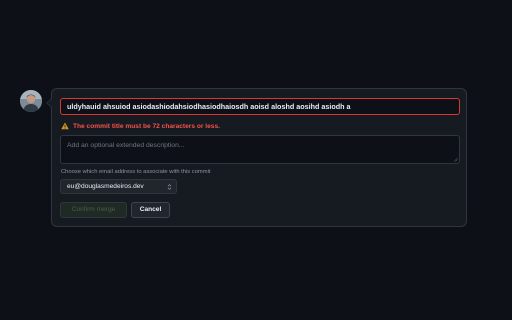 The height and width of the screenshot is (320, 512). What do you see at coordinates (150, 210) in the screenshot?
I see `cancel-button: Cancel` at bounding box center [150, 210].